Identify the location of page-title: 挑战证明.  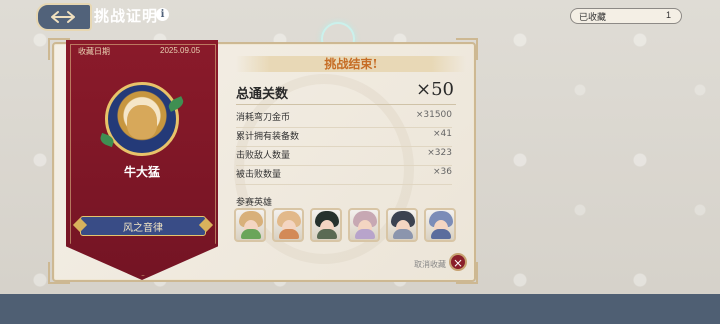
(126, 16).